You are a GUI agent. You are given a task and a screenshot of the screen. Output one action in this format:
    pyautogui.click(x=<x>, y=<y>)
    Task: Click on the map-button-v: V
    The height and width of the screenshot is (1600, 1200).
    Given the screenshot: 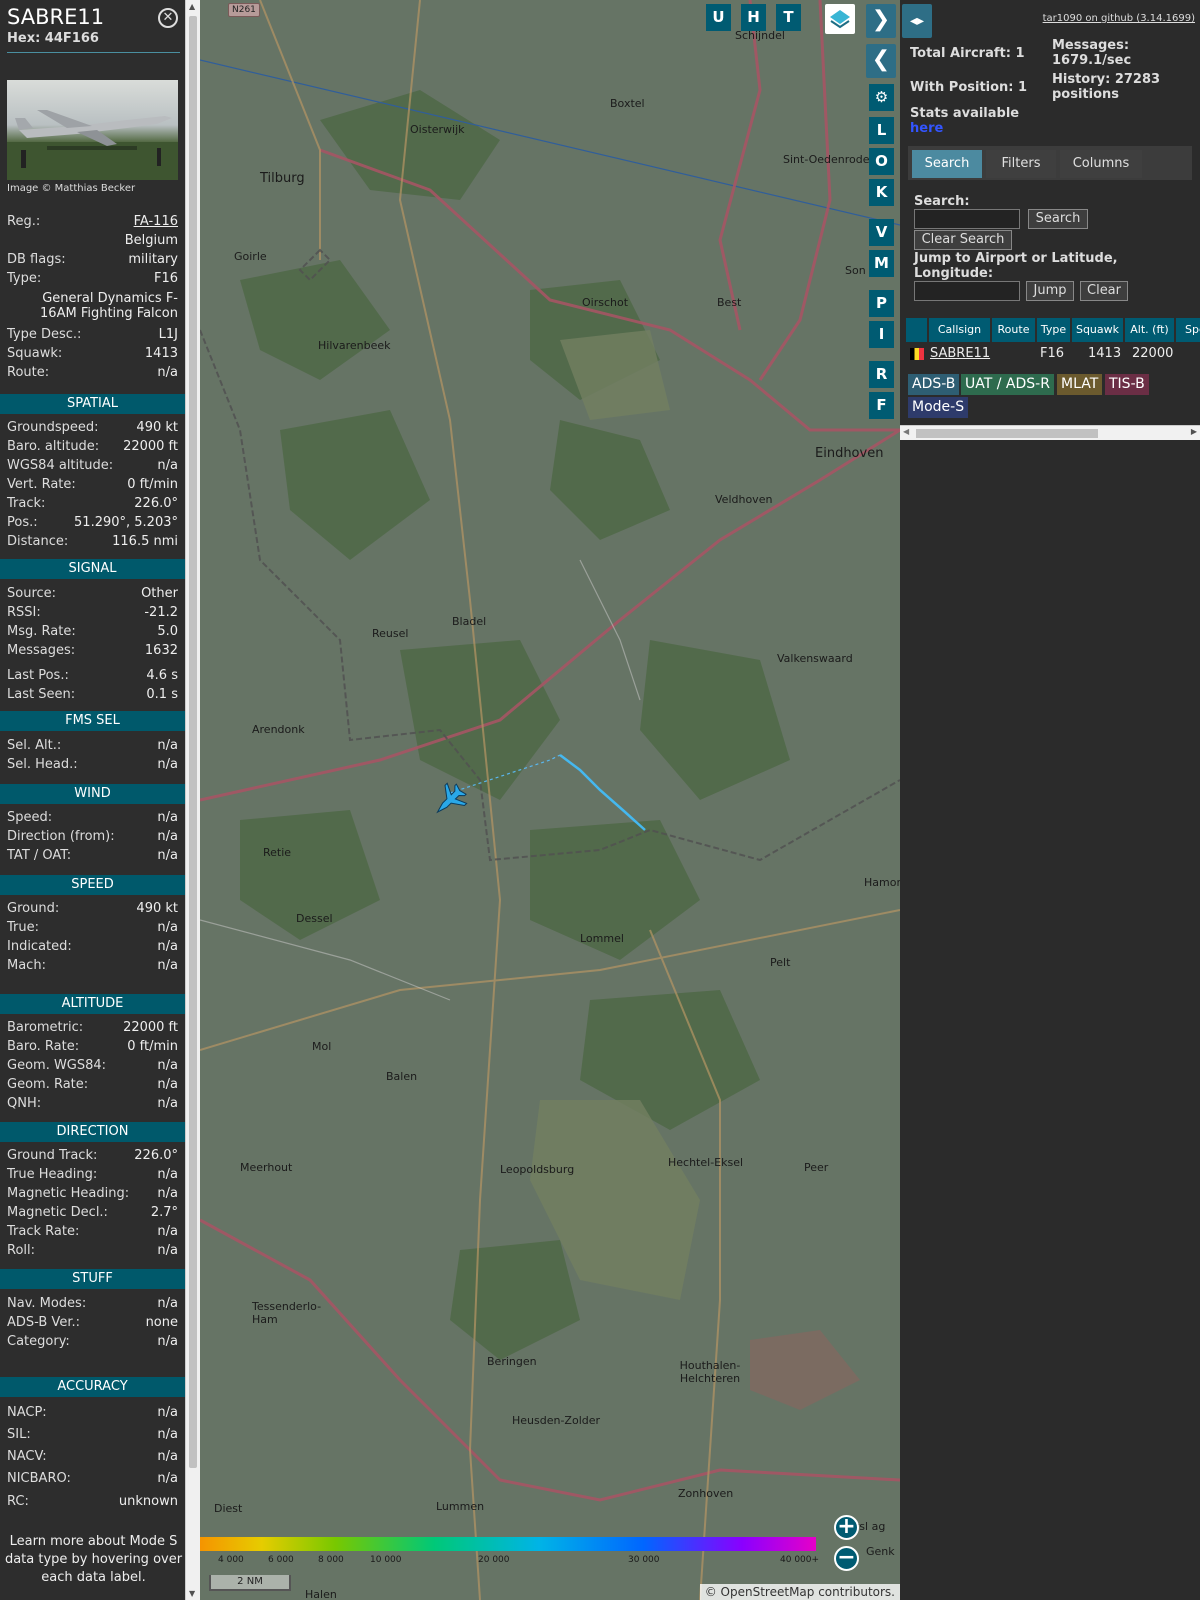 What is the action you would take?
    pyautogui.click(x=881, y=232)
    